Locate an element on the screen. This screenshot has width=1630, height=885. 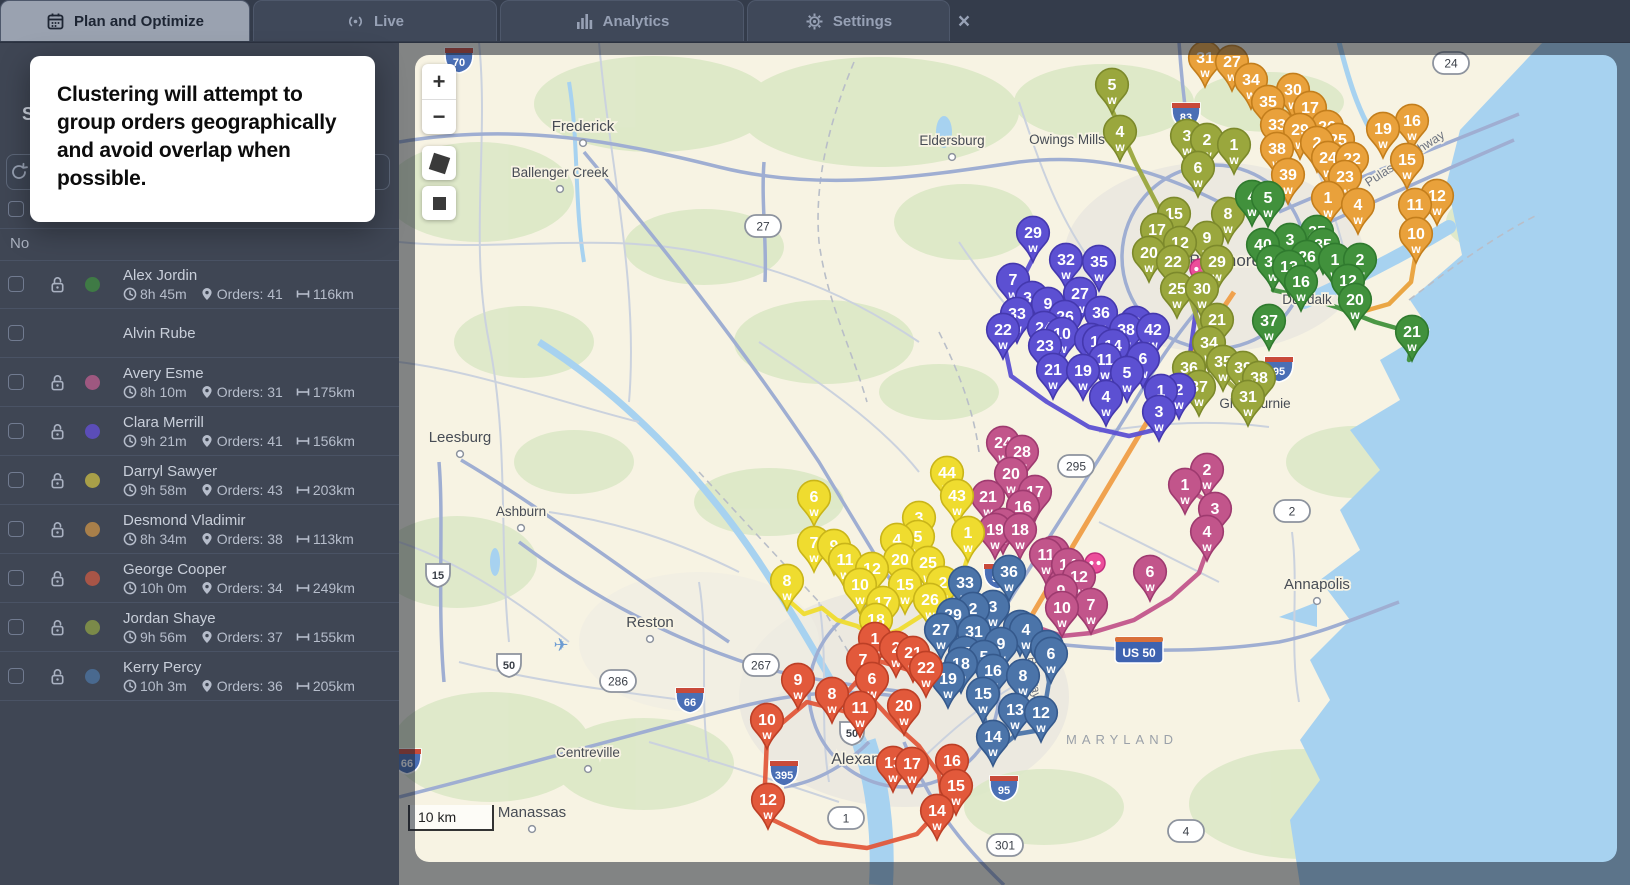
map-label: Reston is located at coordinates (650, 622).